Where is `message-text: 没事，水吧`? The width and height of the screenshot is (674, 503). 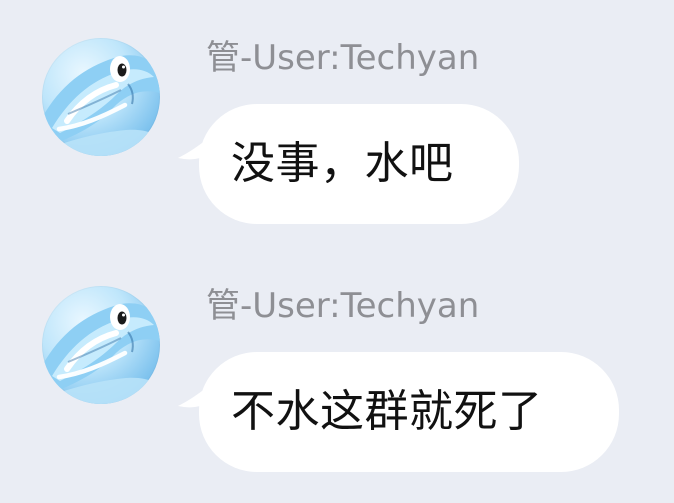 message-text: 没事，水吧 is located at coordinates (342, 163).